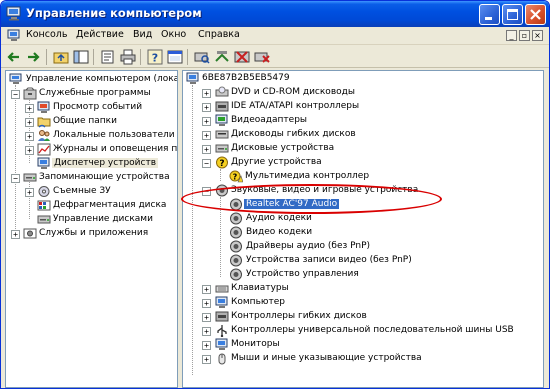 This screenshot has height=389, width=550. I want to click on usb-icon, so click(222, 331).